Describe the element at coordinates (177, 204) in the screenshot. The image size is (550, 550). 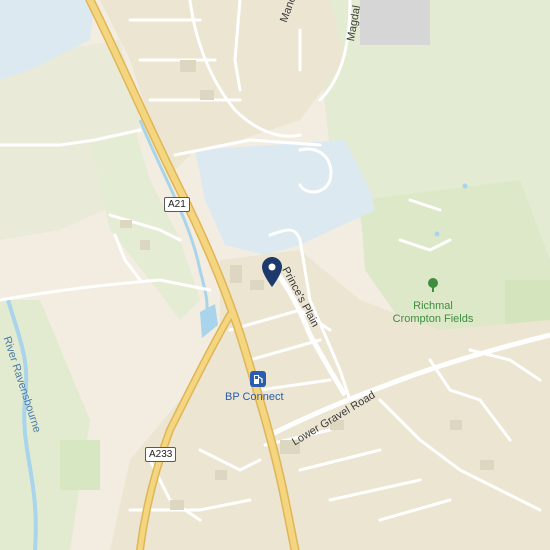
I see `a21-road-shield: A21` at that location.